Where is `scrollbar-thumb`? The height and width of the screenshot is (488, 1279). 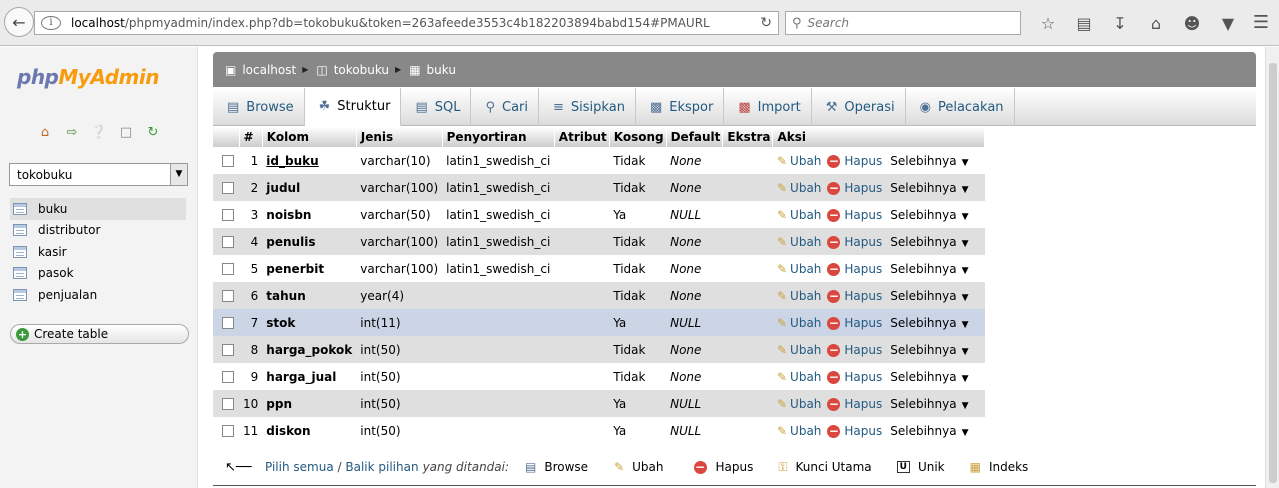 scrollbar-thumb is located at coordinates (1273, 273).